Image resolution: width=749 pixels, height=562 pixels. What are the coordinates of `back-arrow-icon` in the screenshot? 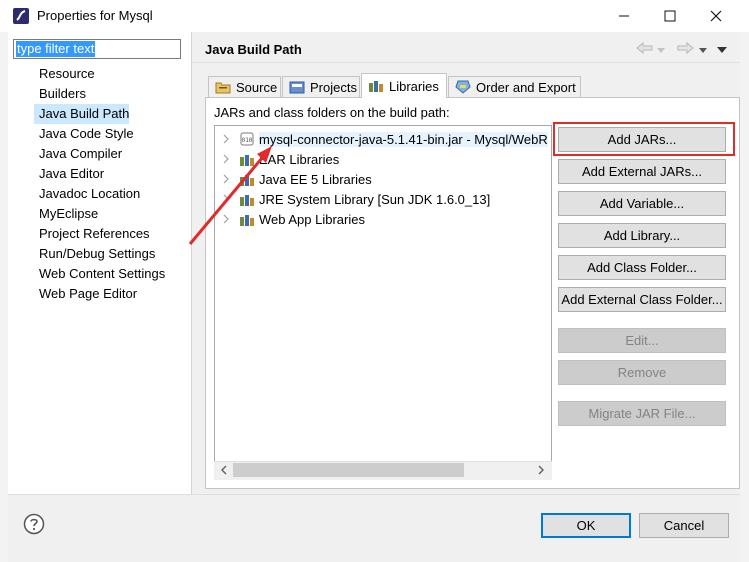 It's located at (645, 48).